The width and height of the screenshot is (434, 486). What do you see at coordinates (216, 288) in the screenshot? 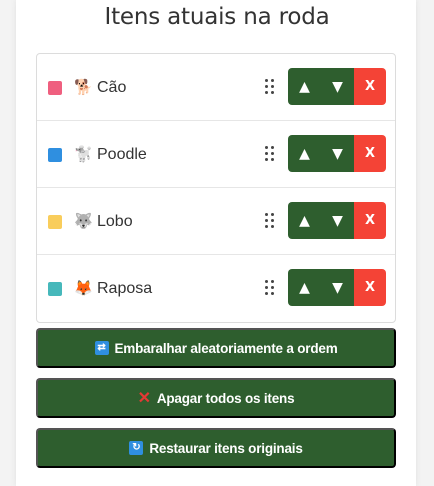
I see `list-item: 🦊 Raposa ▲ ▼ X` at bounding box center [216, 288].